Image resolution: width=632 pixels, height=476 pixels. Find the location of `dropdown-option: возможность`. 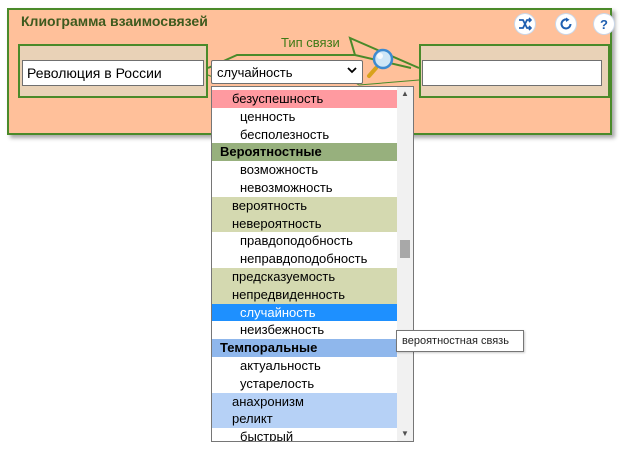

dropdown-option: возможность is located at coordinates (304, 170).